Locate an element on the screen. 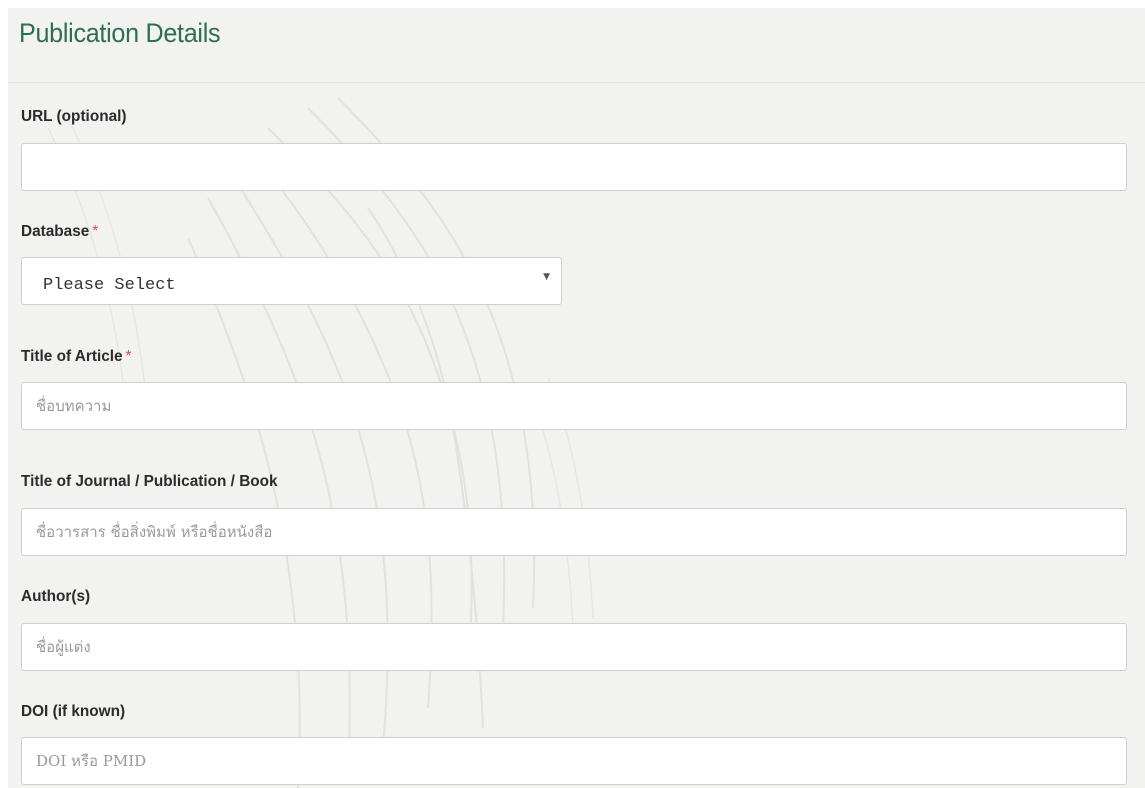  database-selected-value: Please Select is located at coordinates (109, 285).